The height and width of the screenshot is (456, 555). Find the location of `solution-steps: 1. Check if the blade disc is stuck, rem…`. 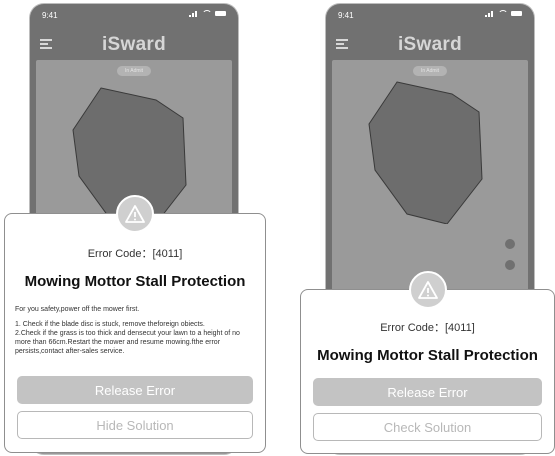

solution-steps: 1. Check if the blade disc is stuck, rem… is located at coordinates (136, 338).